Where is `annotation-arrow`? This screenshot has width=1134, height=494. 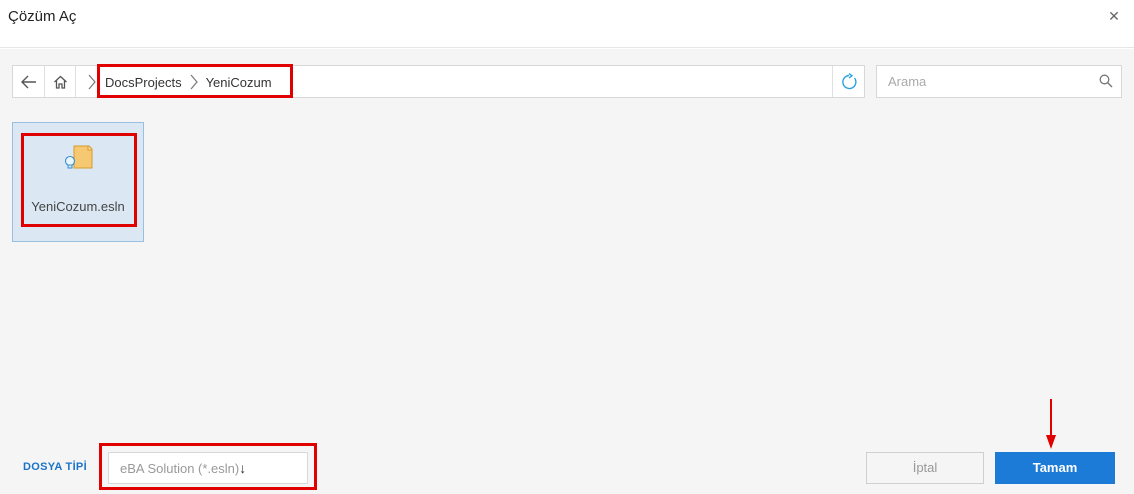
annotation-arrow is located at coordinates (1051, 424).